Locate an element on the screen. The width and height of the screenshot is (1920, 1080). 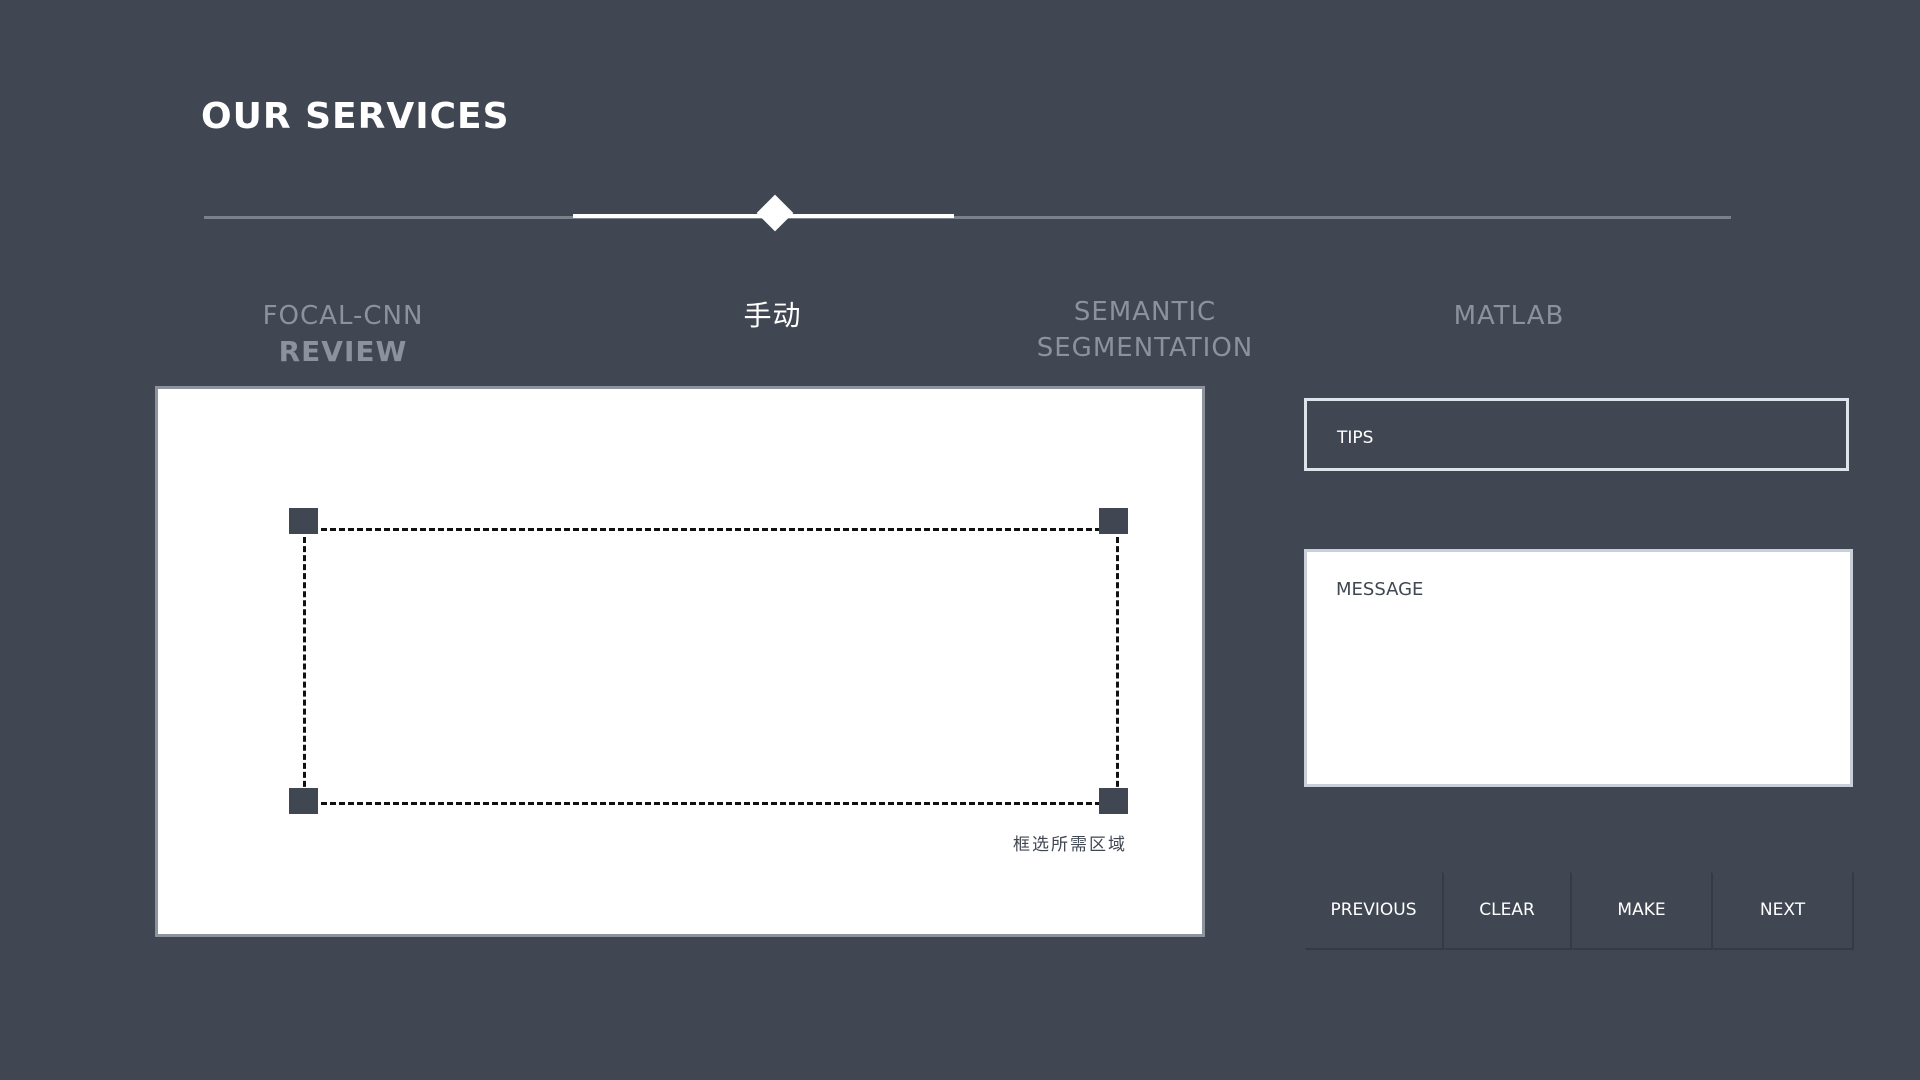
make-button: MAKE is located at coordinates (1642, 910).